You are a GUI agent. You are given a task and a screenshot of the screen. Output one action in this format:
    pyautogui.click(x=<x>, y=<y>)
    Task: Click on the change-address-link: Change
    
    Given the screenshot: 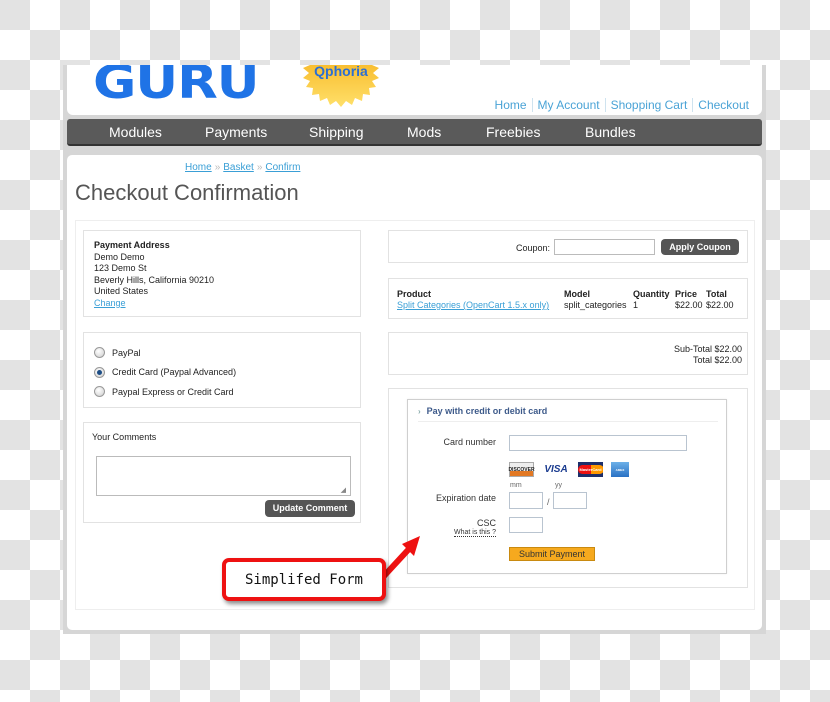 What is the action you would take?
    pyautogui.click(x=110, y=303)
    